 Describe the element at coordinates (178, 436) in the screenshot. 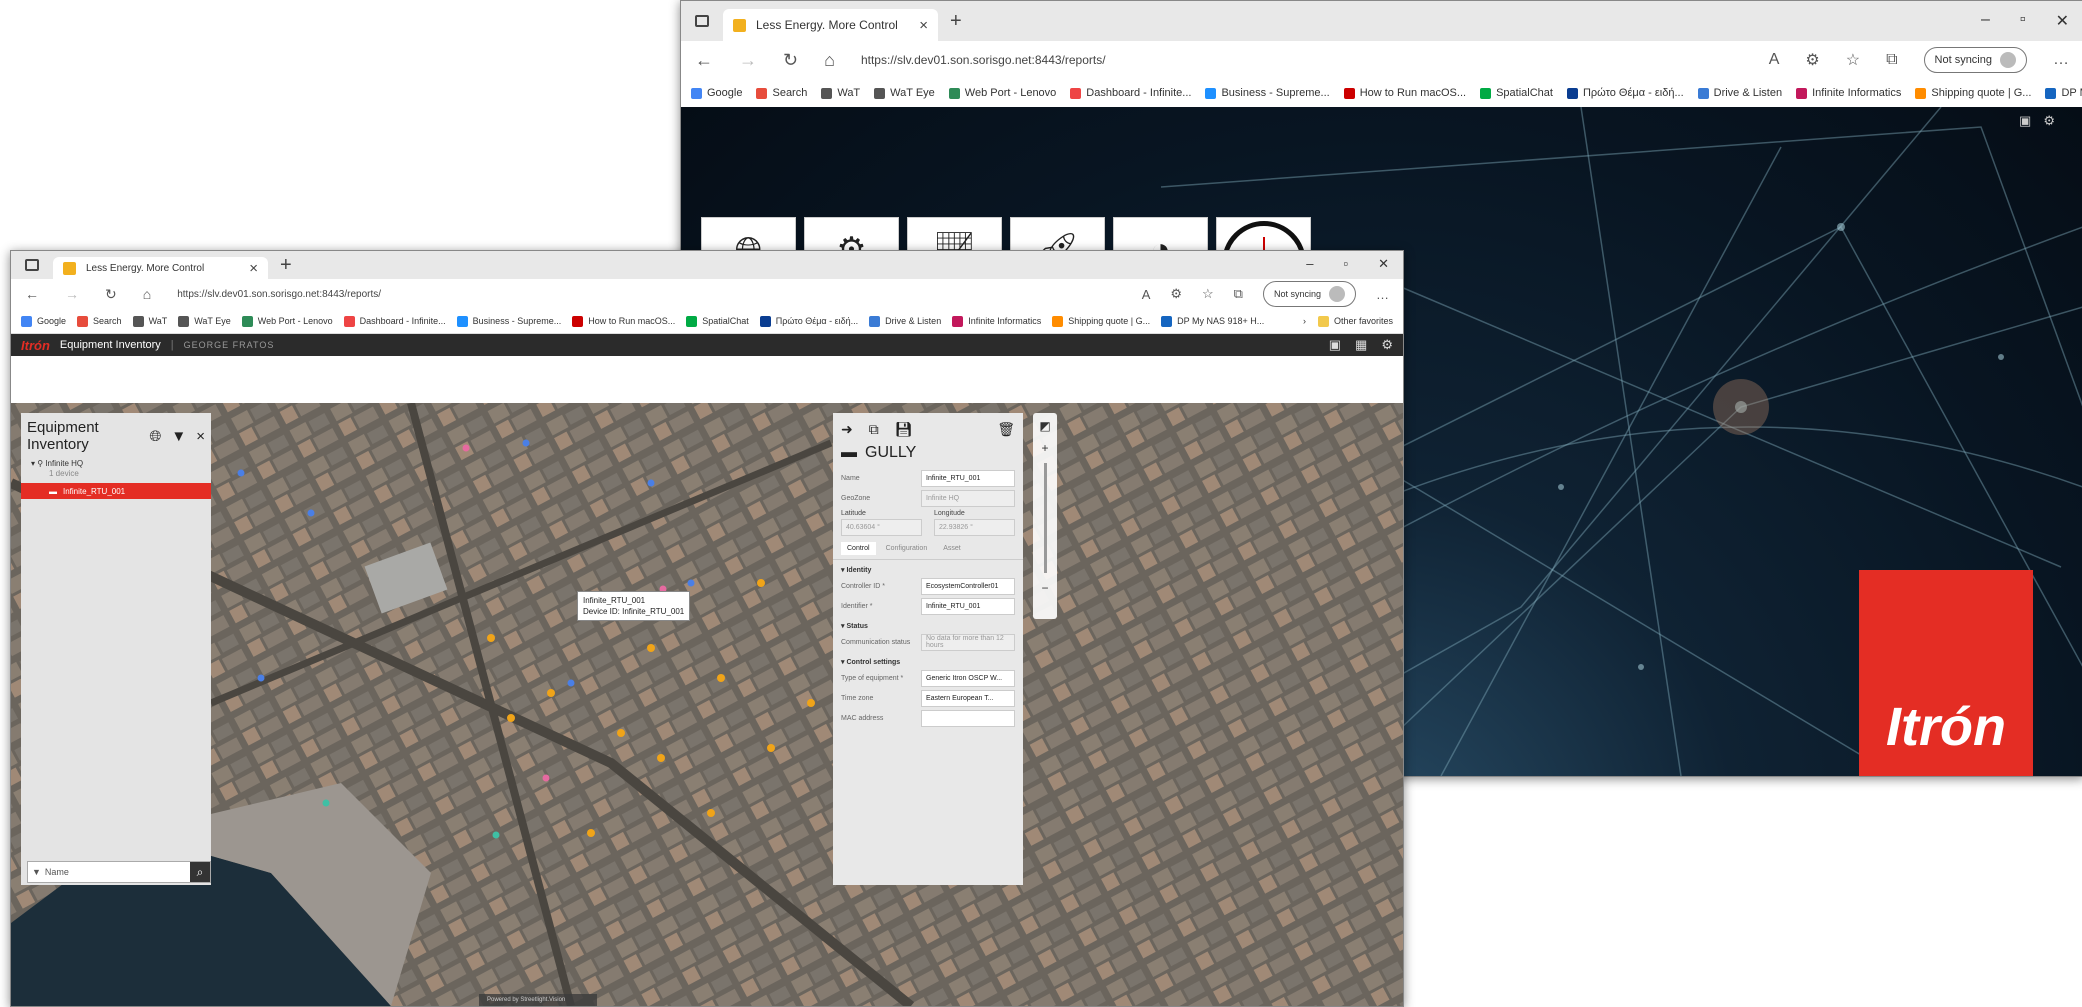

I see `filter-icon: ▼` at that location.